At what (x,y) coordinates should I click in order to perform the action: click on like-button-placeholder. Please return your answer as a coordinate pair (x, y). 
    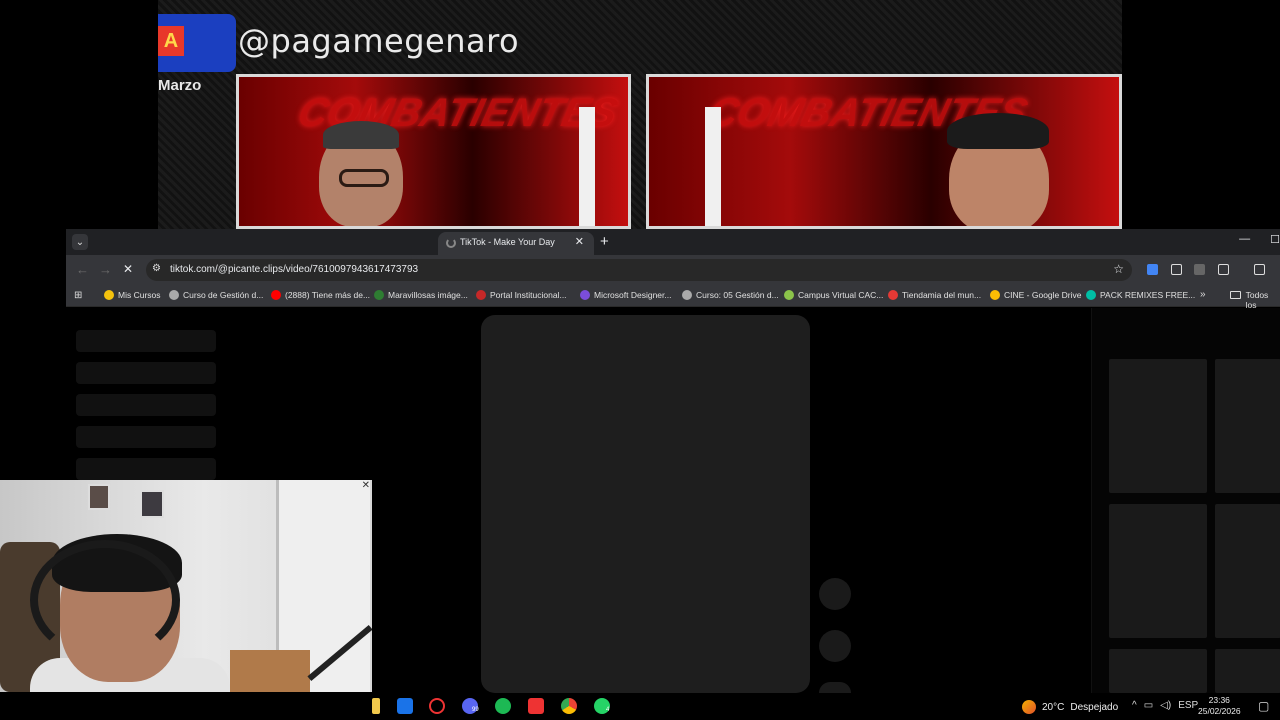
    Looking at the image, I should click on (835, 594).